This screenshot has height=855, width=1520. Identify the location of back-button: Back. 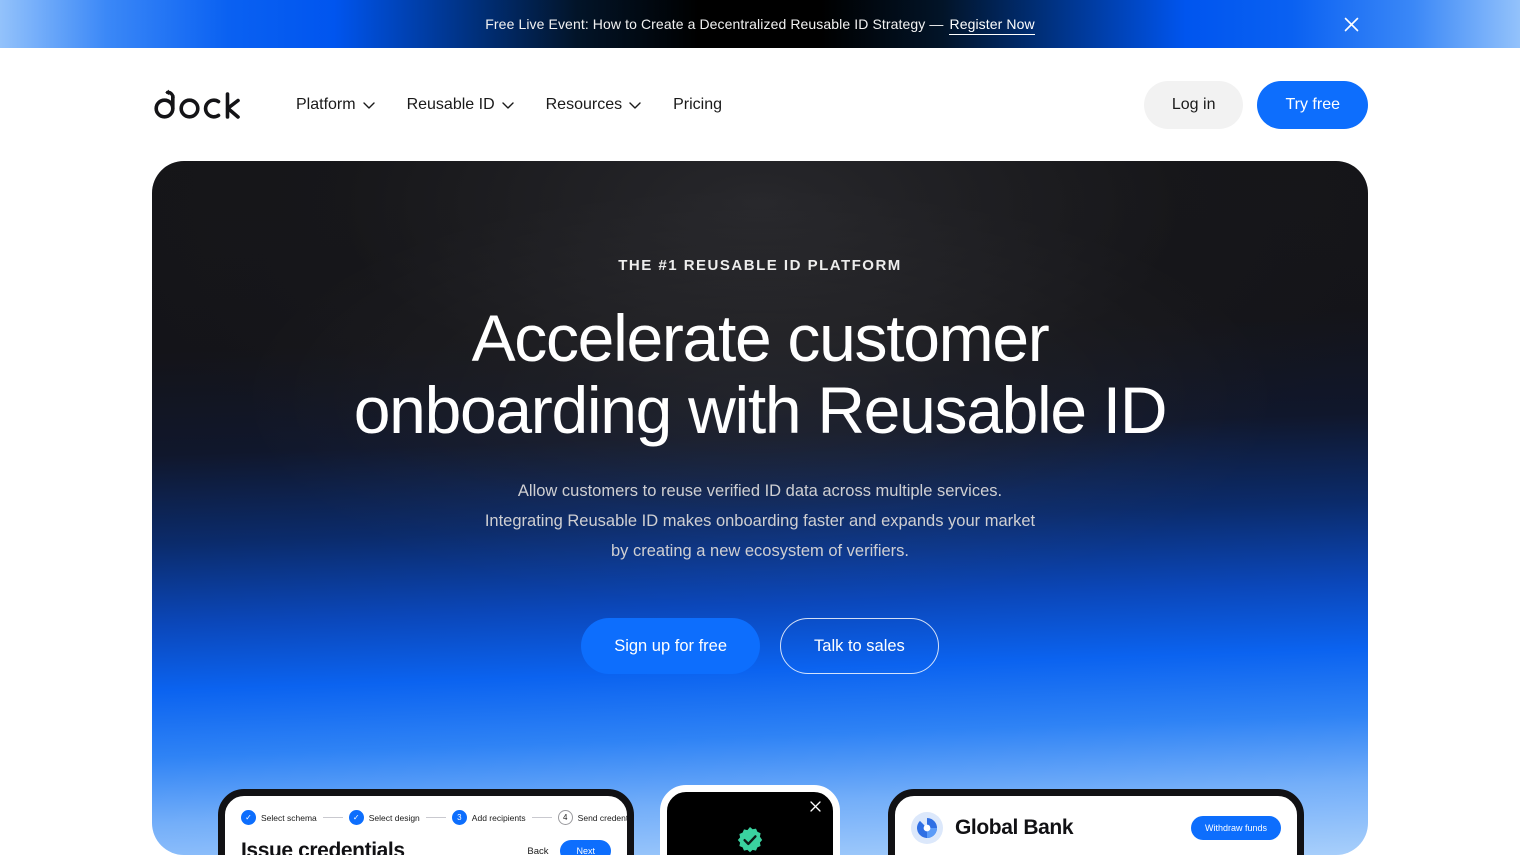
(537, 850).